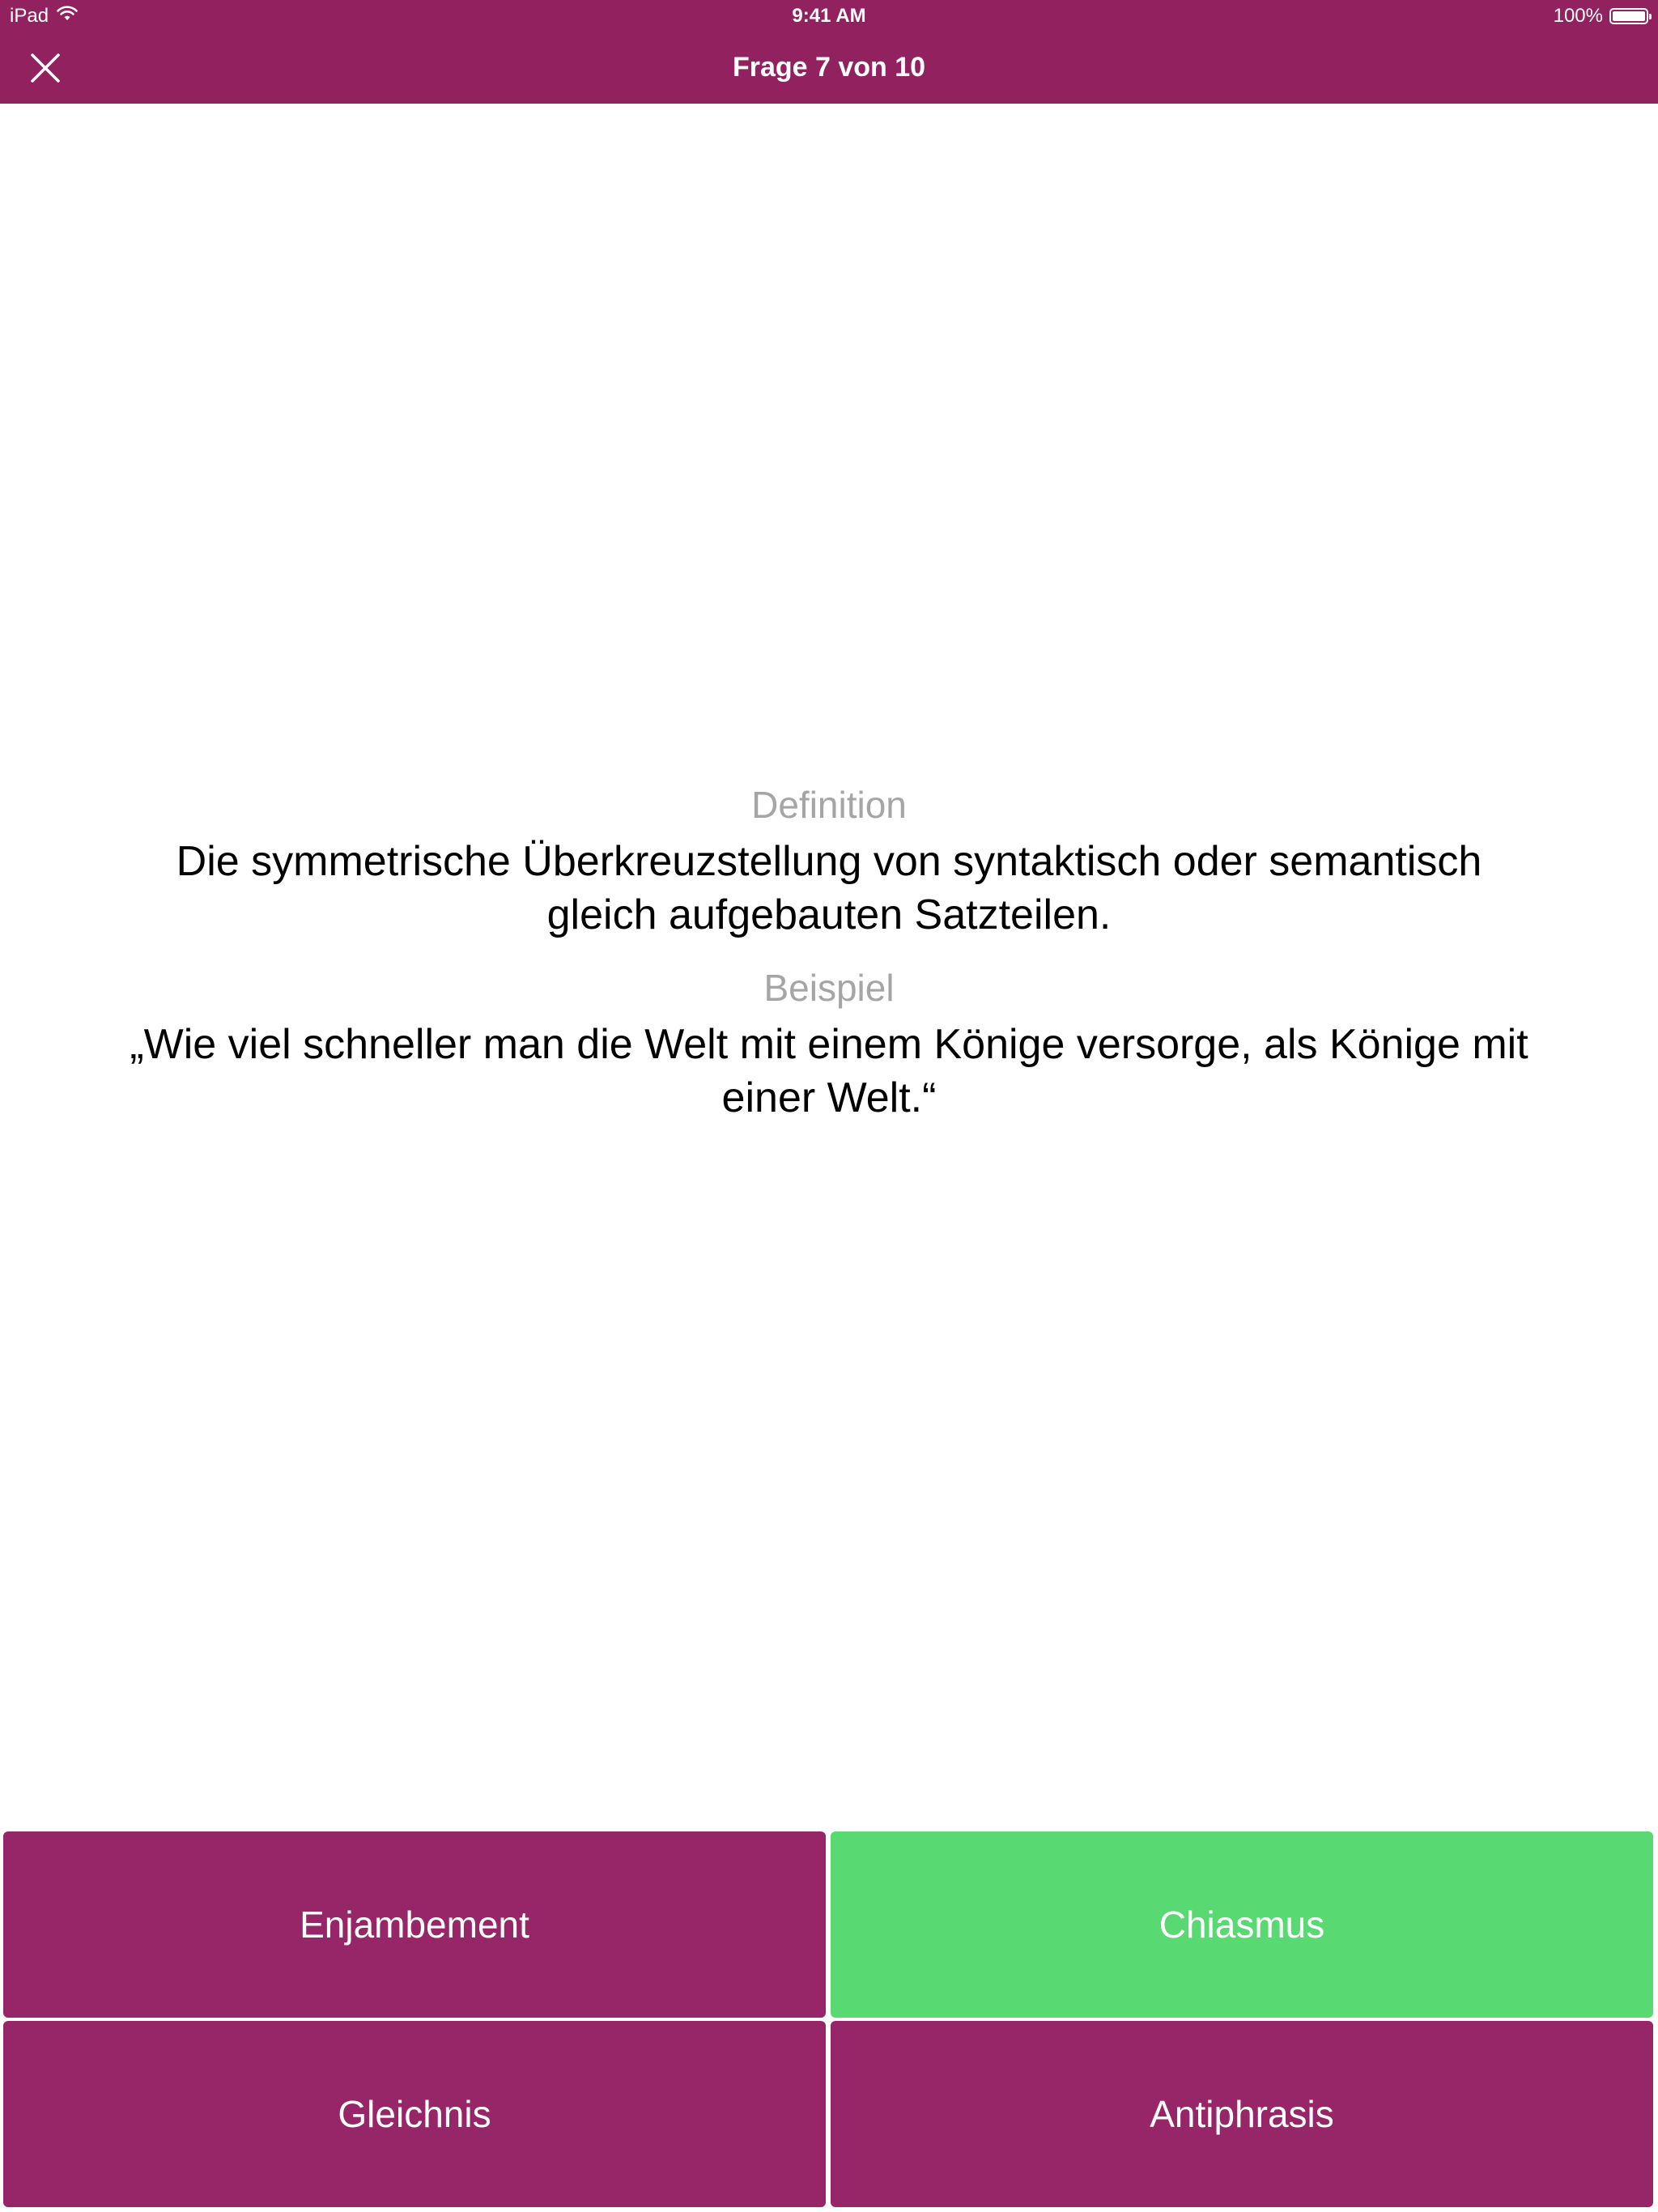 Image resolution: width=1658 pixels, height=2212 pixels. I want to click on answer-label: Chiasmus, so click(1241, 1925).